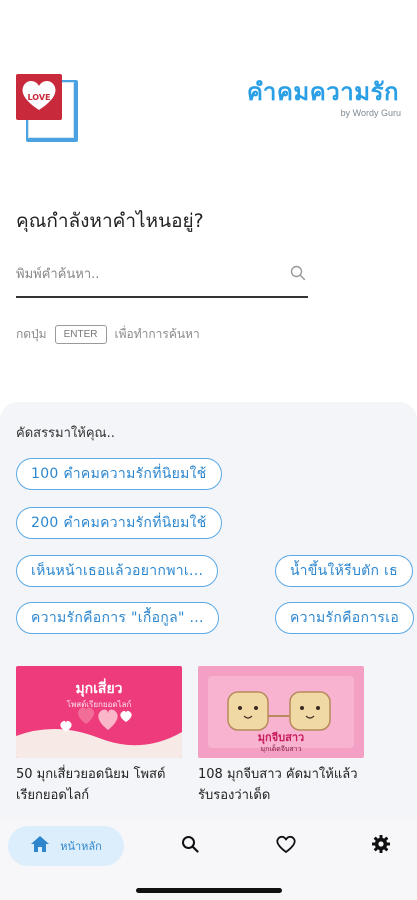  I want to click on suggestion-chip: น้ำขึ้นให้รีบตัก เธ, so click(344, 571).